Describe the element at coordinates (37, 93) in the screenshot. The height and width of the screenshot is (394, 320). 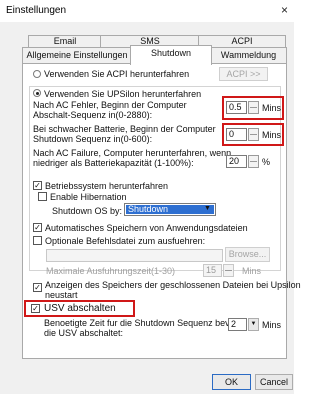
I see `ups-radio` at that location.